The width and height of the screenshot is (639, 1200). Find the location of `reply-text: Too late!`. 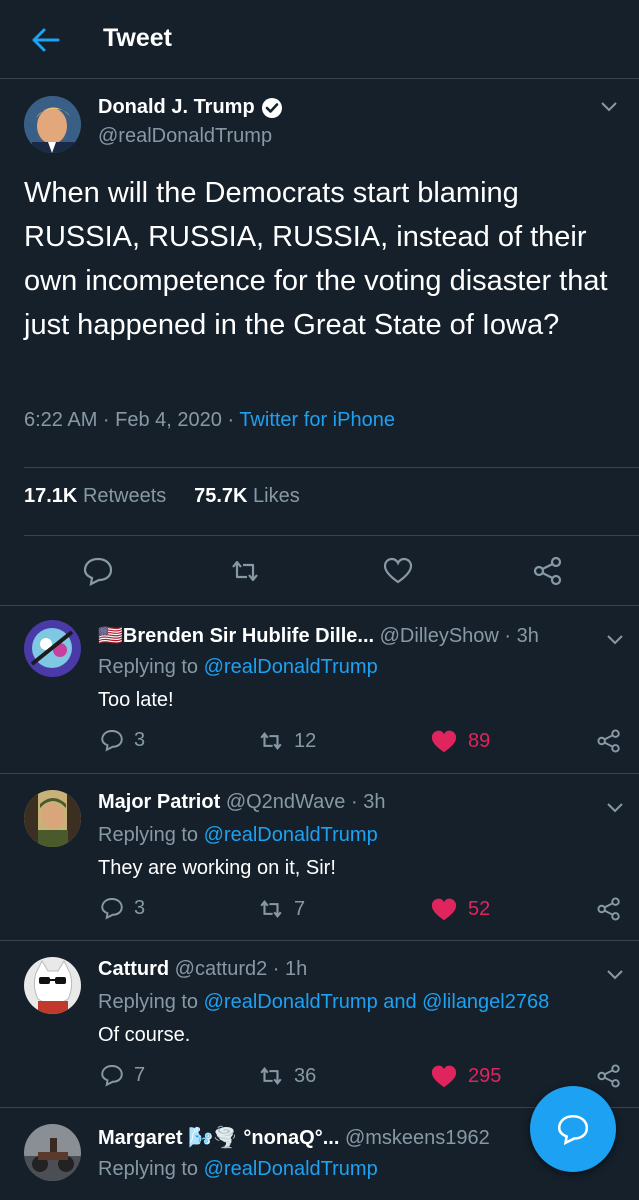

reply-text: Too late! is located at coordinates (136, 700).